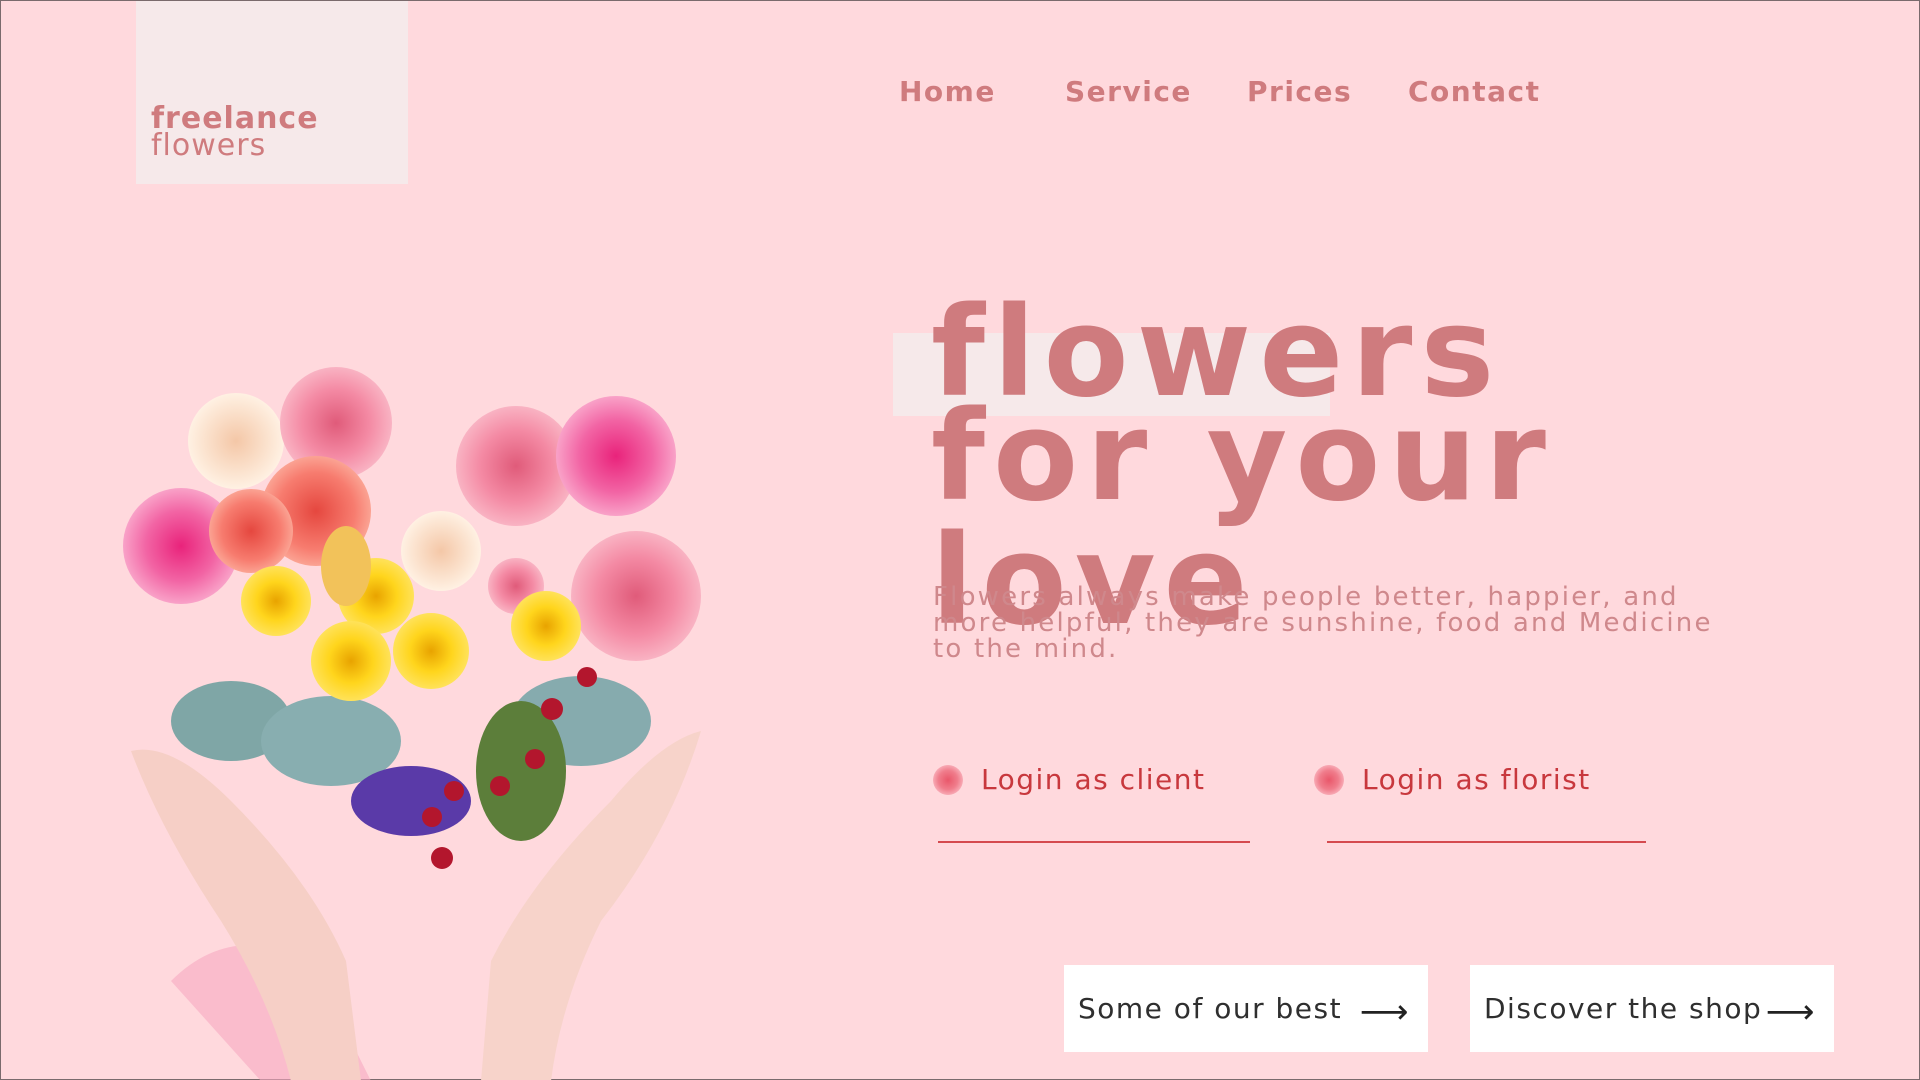 This screenshot has height=1080, width=1920. I want to click on nav-service: Service, so click(1128, 91).